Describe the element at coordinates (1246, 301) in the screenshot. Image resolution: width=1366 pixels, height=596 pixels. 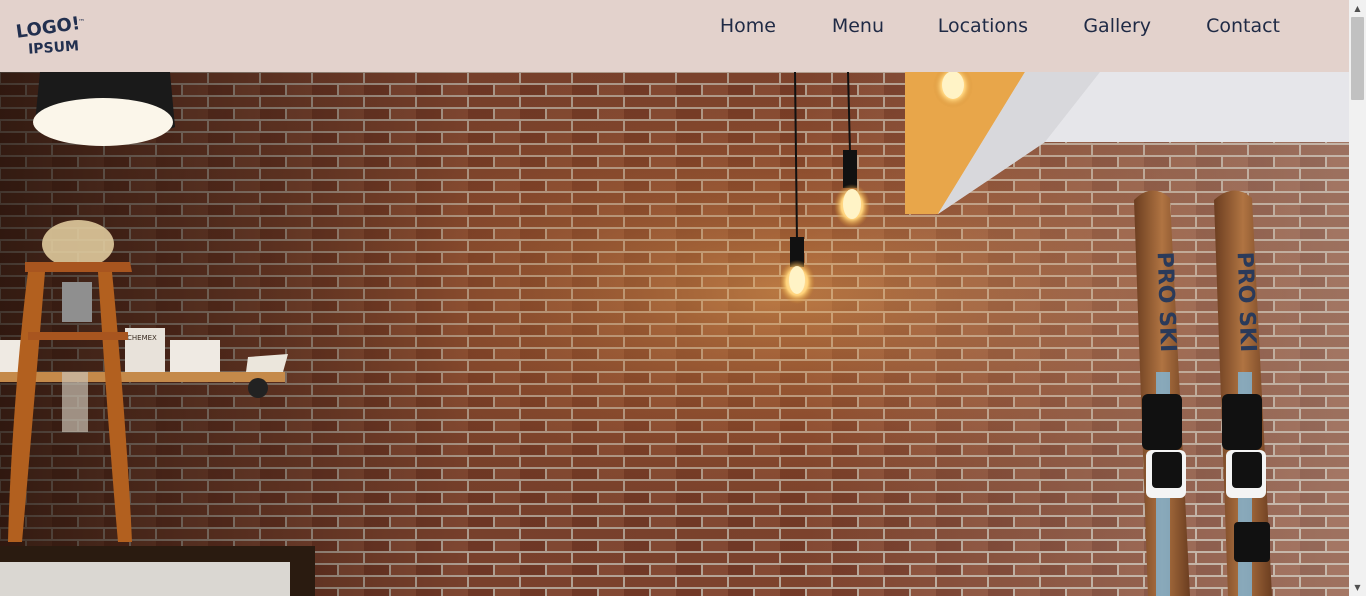
I see `ski-2-label: PRO SKI` at that location.